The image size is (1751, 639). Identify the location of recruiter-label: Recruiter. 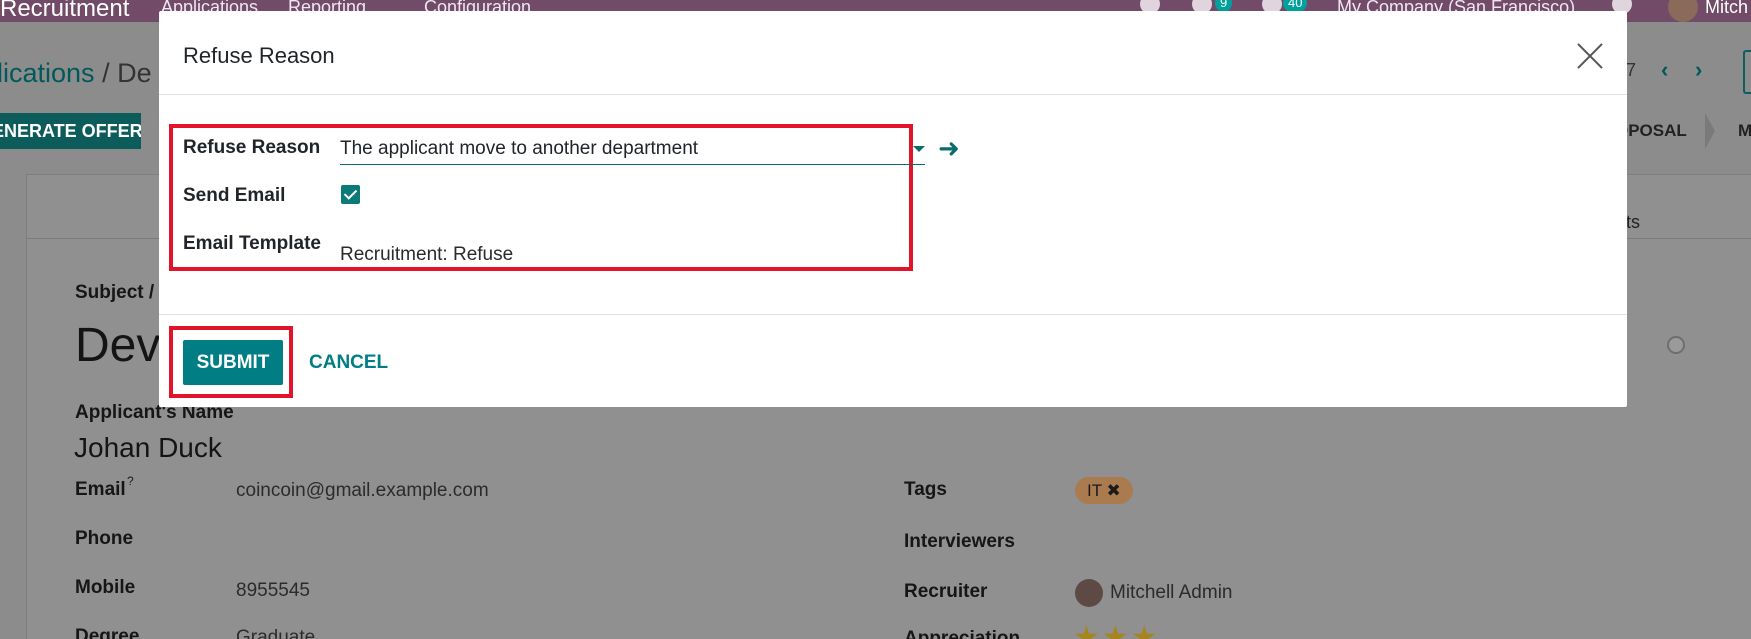
(946, 591).